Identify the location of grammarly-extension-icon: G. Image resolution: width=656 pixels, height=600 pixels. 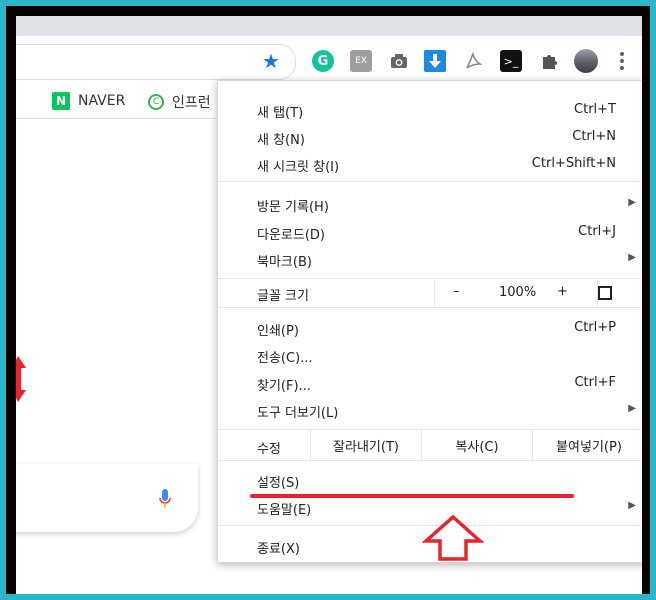
(323, 61).